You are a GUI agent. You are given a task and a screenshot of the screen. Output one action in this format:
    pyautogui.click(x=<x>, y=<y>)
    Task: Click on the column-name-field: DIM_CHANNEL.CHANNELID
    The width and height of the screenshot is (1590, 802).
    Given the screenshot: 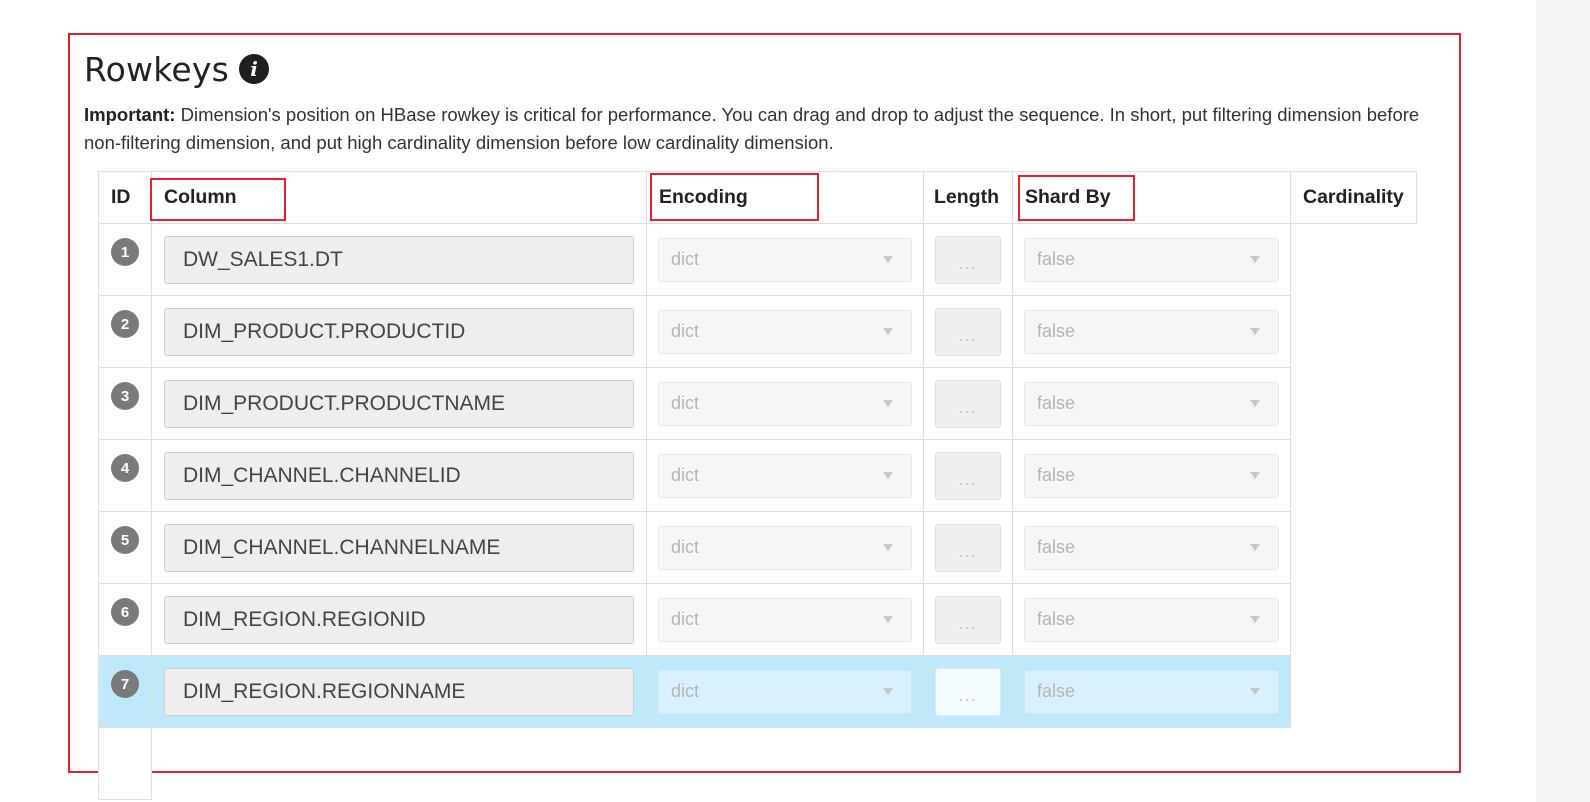 What is the action you would take?
    pyautogui.click(x=399, y=475)
    